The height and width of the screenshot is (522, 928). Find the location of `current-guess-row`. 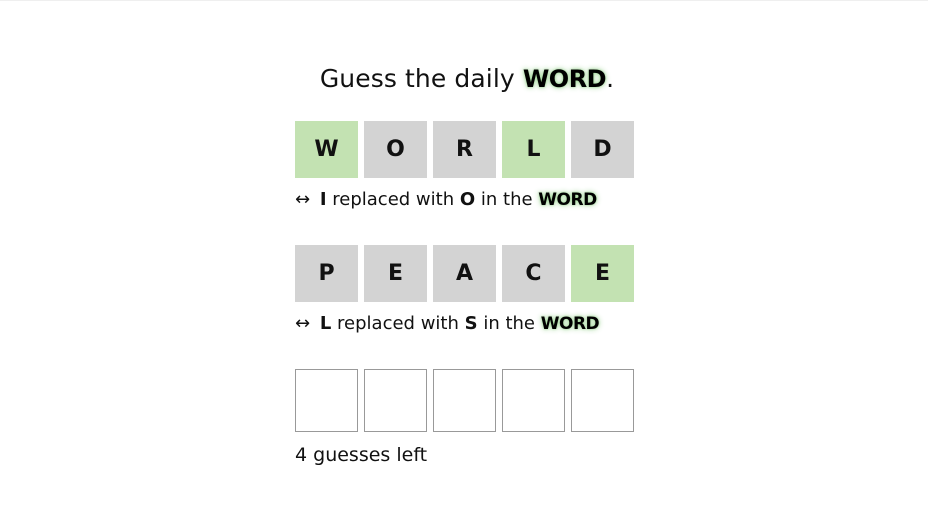

current-guess-row is located at coordinates (465, 400).